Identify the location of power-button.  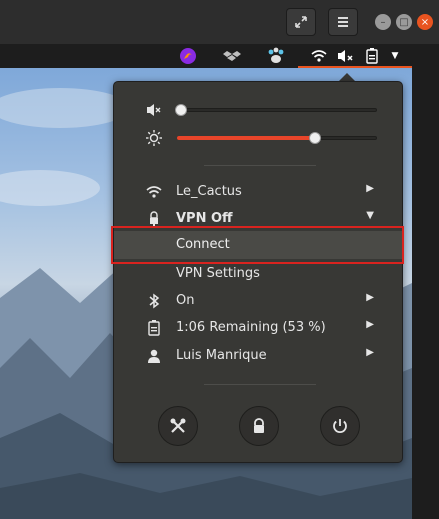
(340, 426).